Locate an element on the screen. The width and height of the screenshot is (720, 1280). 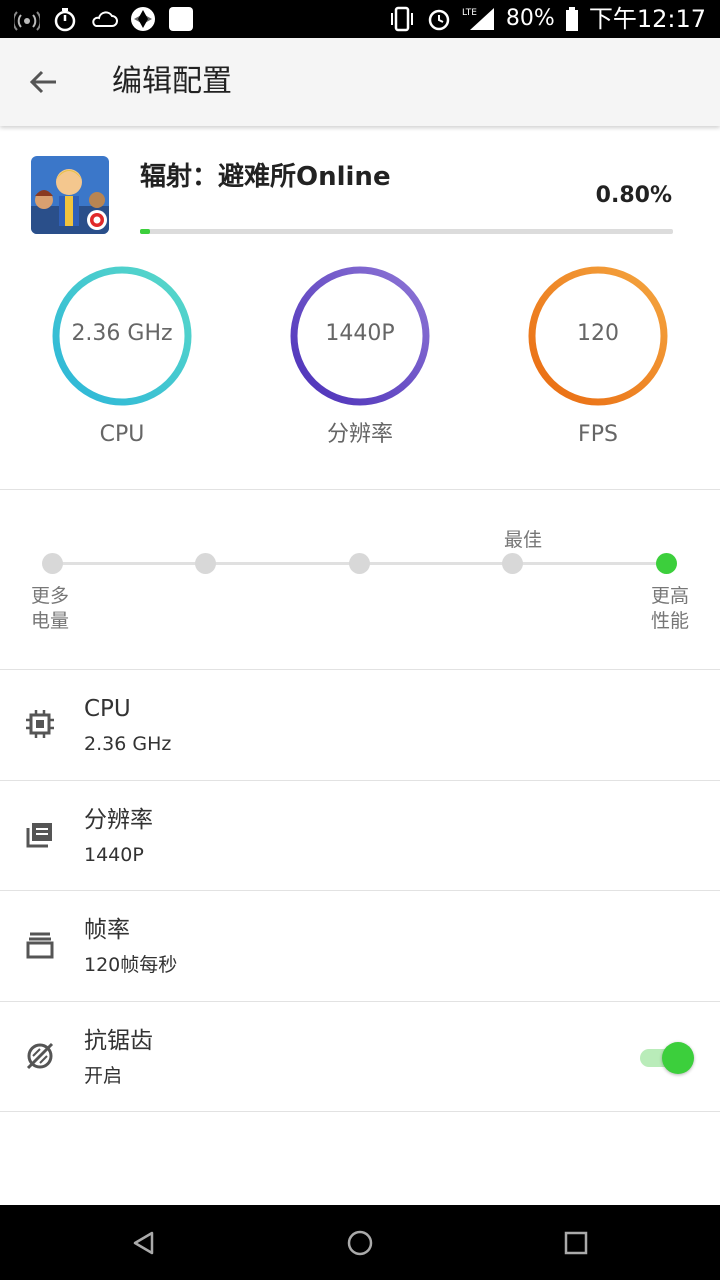
vibrate-icon is located at coordinates (401, 19).